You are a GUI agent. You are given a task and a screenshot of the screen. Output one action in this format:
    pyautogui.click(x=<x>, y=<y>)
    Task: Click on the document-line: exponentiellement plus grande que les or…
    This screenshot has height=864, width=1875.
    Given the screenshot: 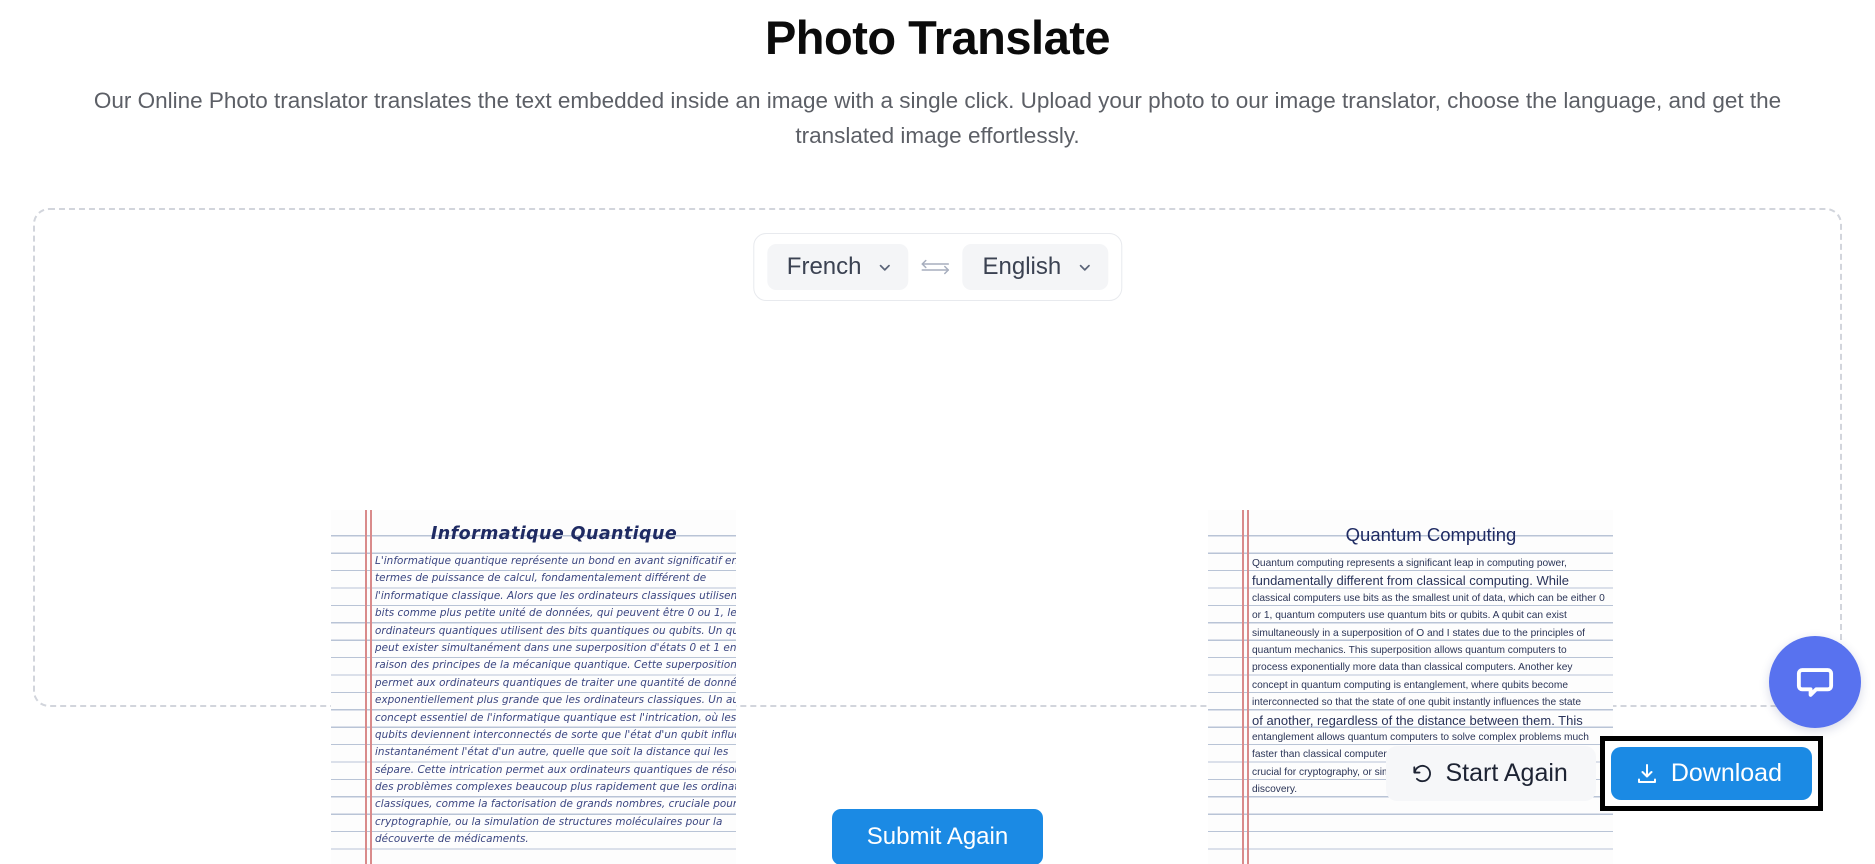 What is the action you would take?
    pyautogui.click(x=555, y=700)
    